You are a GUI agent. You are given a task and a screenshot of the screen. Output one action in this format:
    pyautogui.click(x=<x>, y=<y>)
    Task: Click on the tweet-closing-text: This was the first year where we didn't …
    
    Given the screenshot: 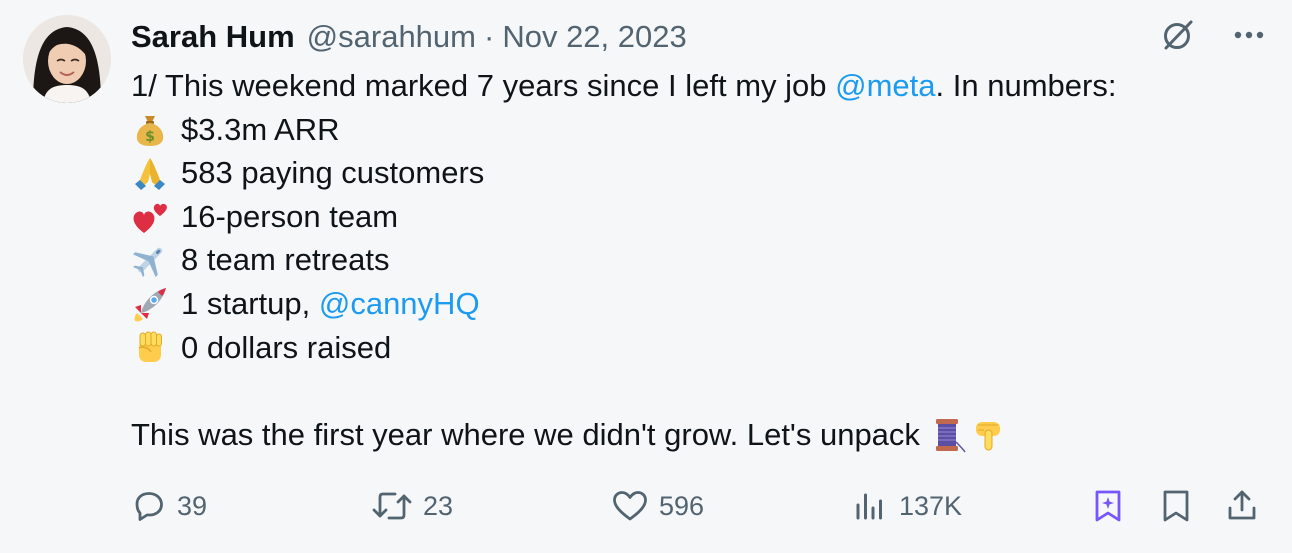 What is the action you would take?
    pyautogui.click(x=525, y=434)
    